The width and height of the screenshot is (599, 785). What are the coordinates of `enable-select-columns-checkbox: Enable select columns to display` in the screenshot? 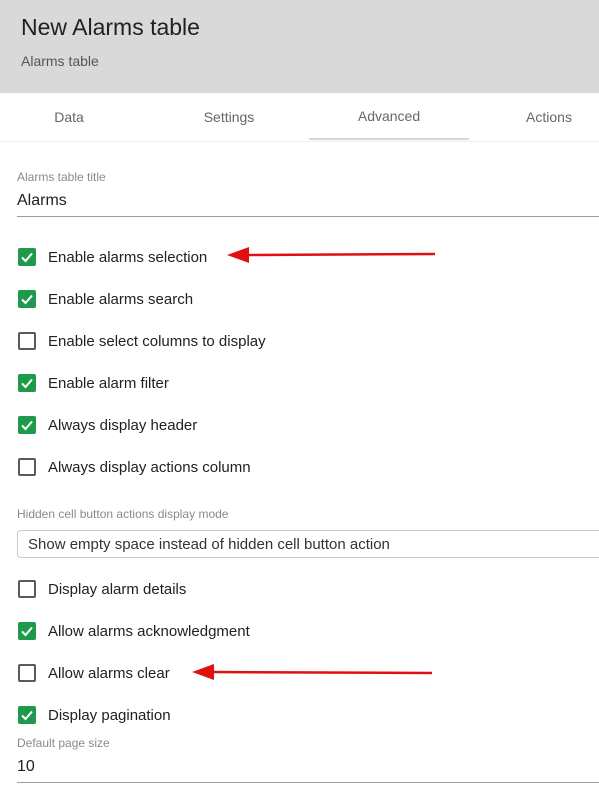 It's located at (141, 341).